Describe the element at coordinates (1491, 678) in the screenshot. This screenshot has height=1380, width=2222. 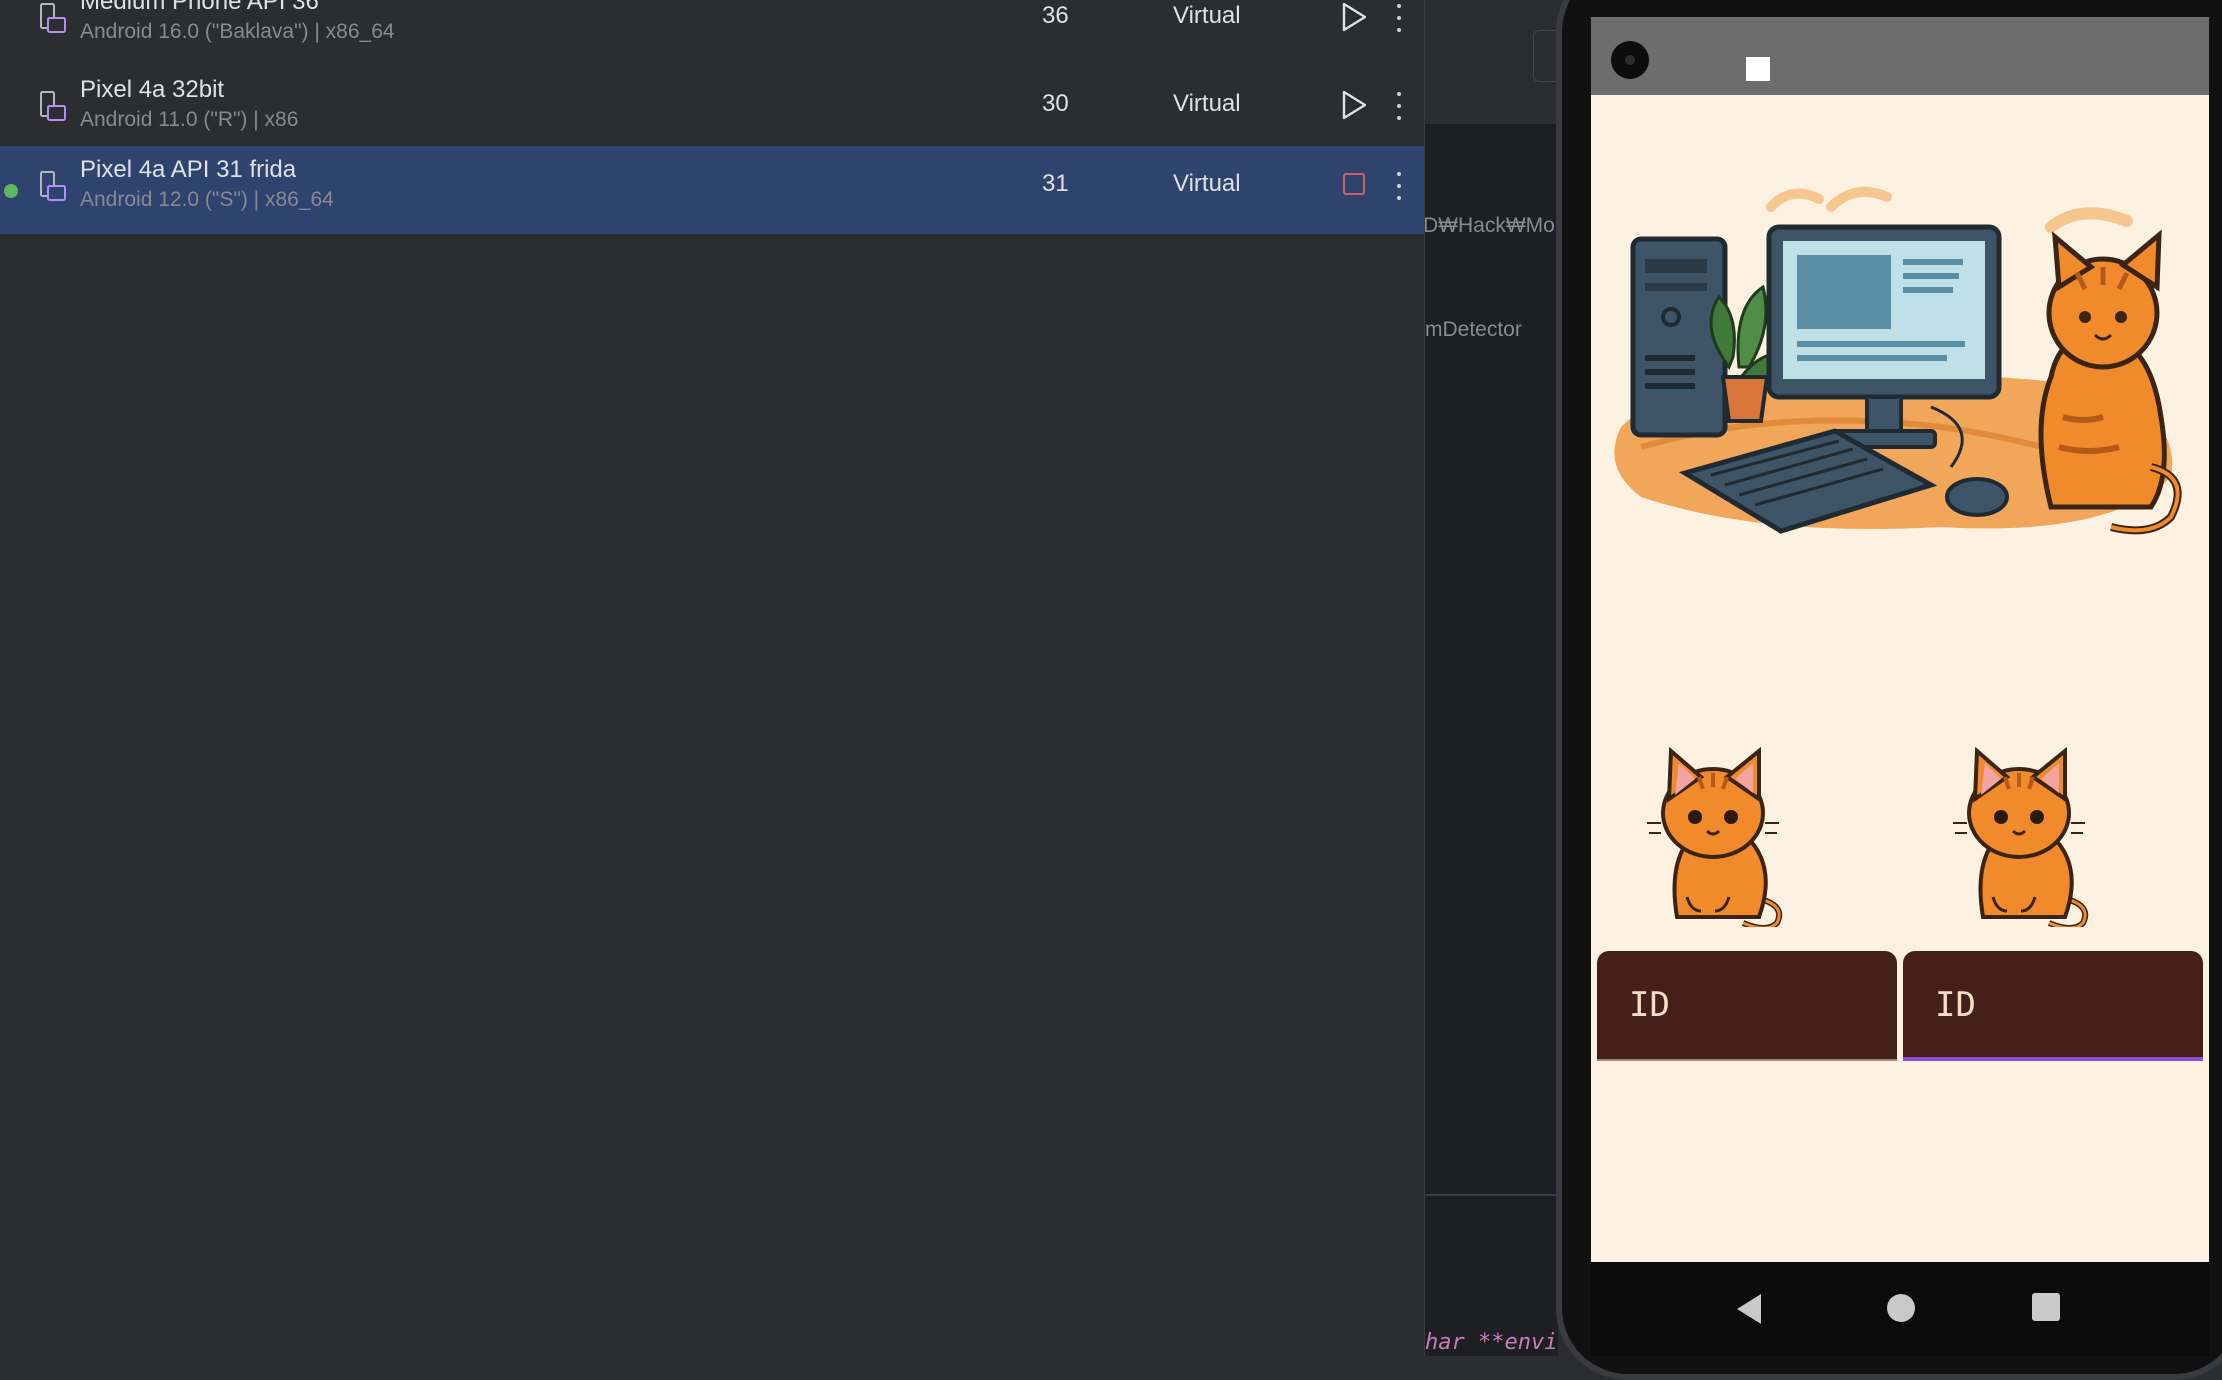
I see `editor-strip: D₩Hack₩Mob mDetector har **envi` at that location.